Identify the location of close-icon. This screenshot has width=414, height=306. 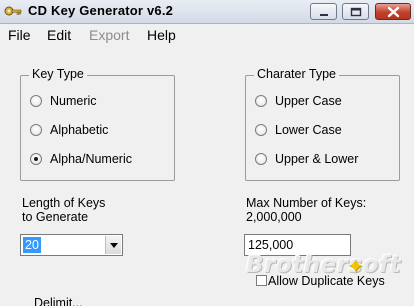
(393, 12).